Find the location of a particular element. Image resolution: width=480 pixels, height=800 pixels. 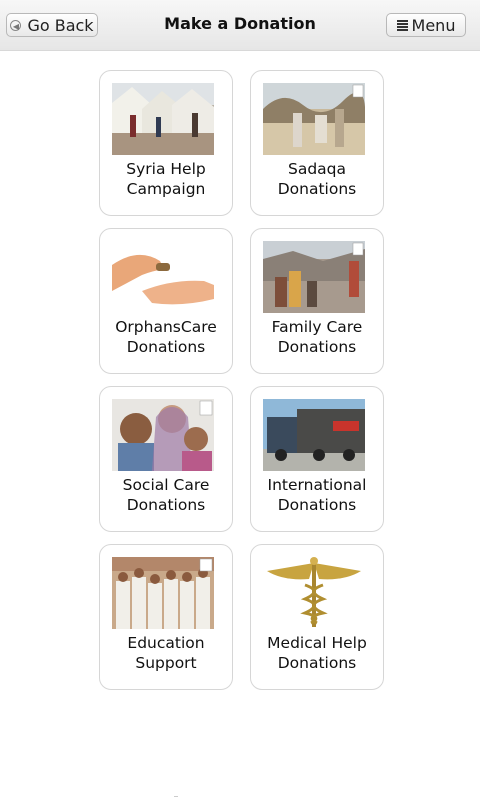

students-group-image is located at coordinates (163, 593).